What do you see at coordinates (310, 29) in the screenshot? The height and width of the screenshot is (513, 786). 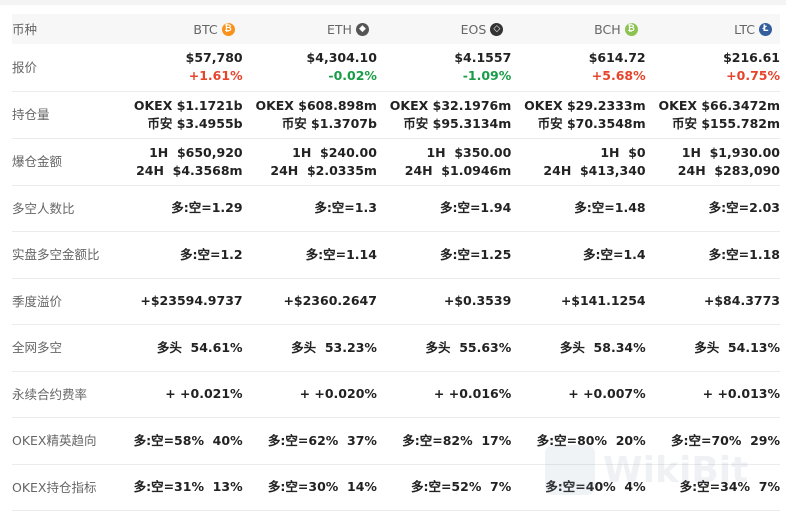 I see `column-header-eth: ETH ◆` at bounding box center [310, 29].